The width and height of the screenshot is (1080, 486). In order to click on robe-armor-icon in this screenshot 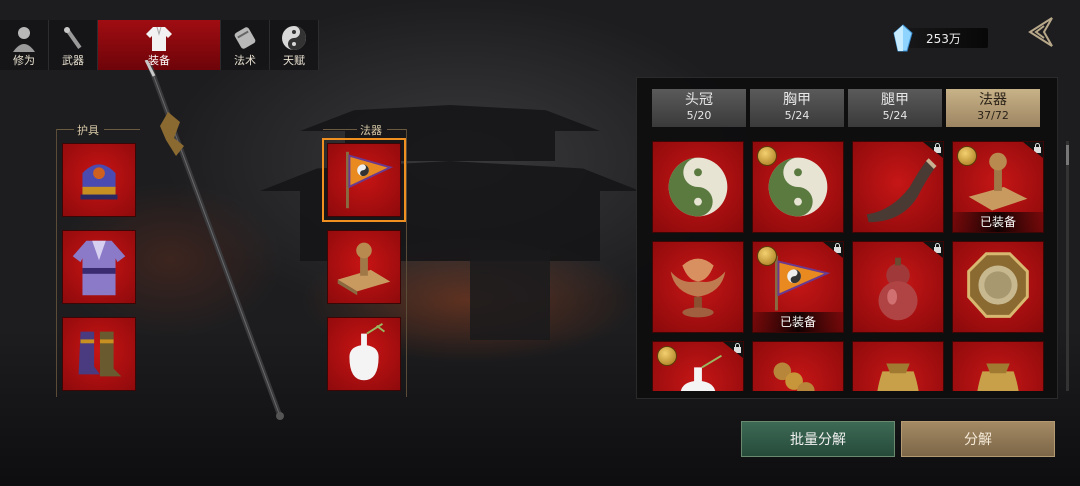, I will do `click(99, 268)`.